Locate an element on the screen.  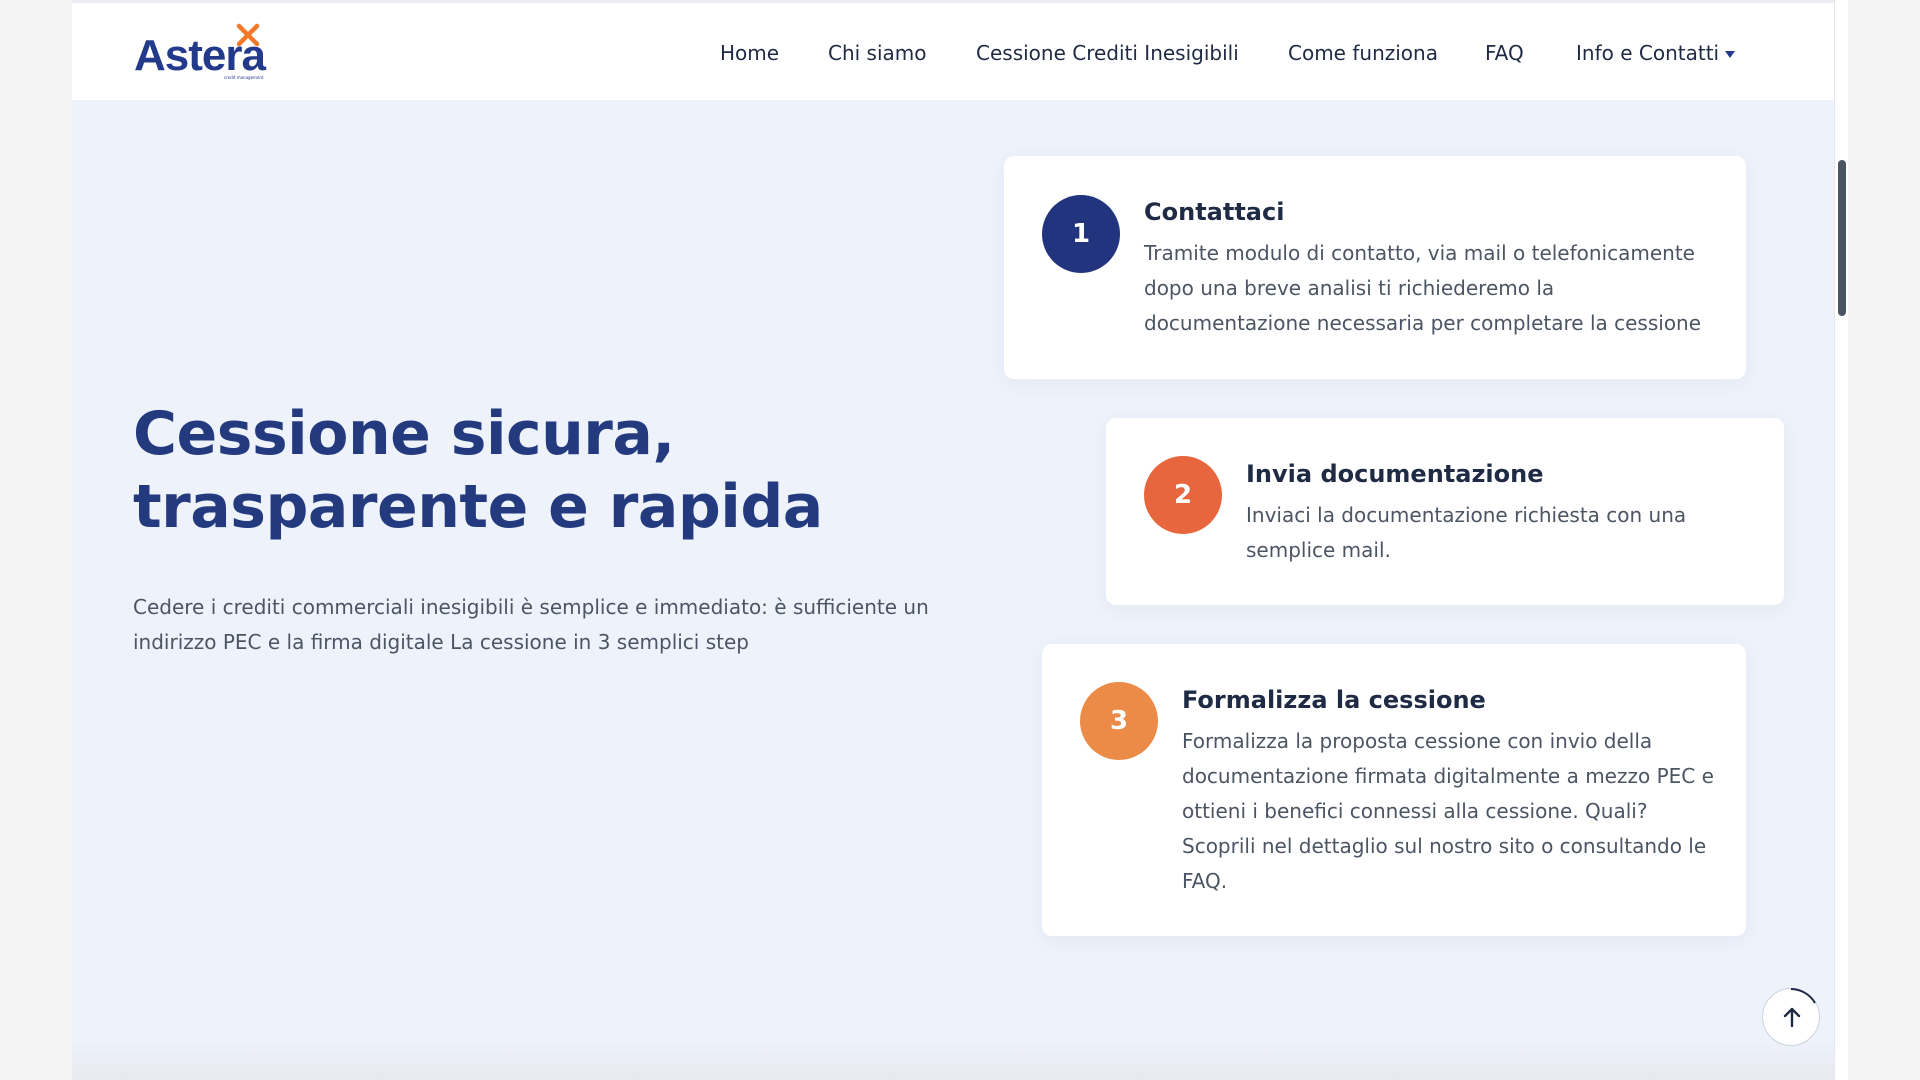
nav-item-faq: FAQ is located at coordinates (1504, 53).